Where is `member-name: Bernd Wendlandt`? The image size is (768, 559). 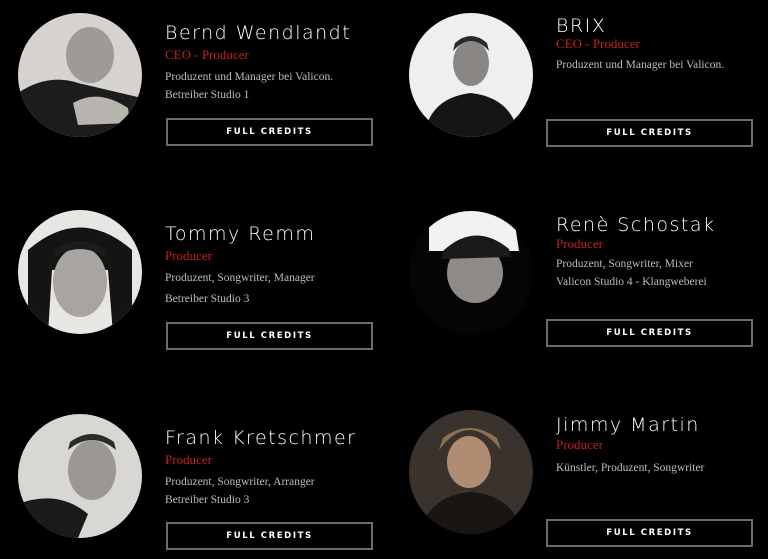
member-name: Bernd Wendlandt is located at coordinates (258, 33).